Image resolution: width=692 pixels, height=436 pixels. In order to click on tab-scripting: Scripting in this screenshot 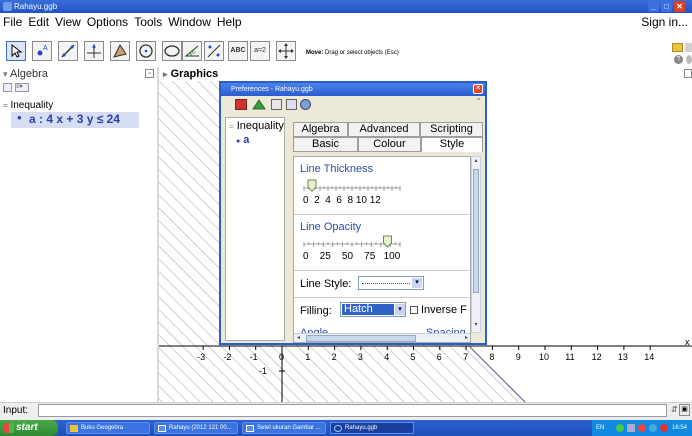, I will do `click(451, 129)`.